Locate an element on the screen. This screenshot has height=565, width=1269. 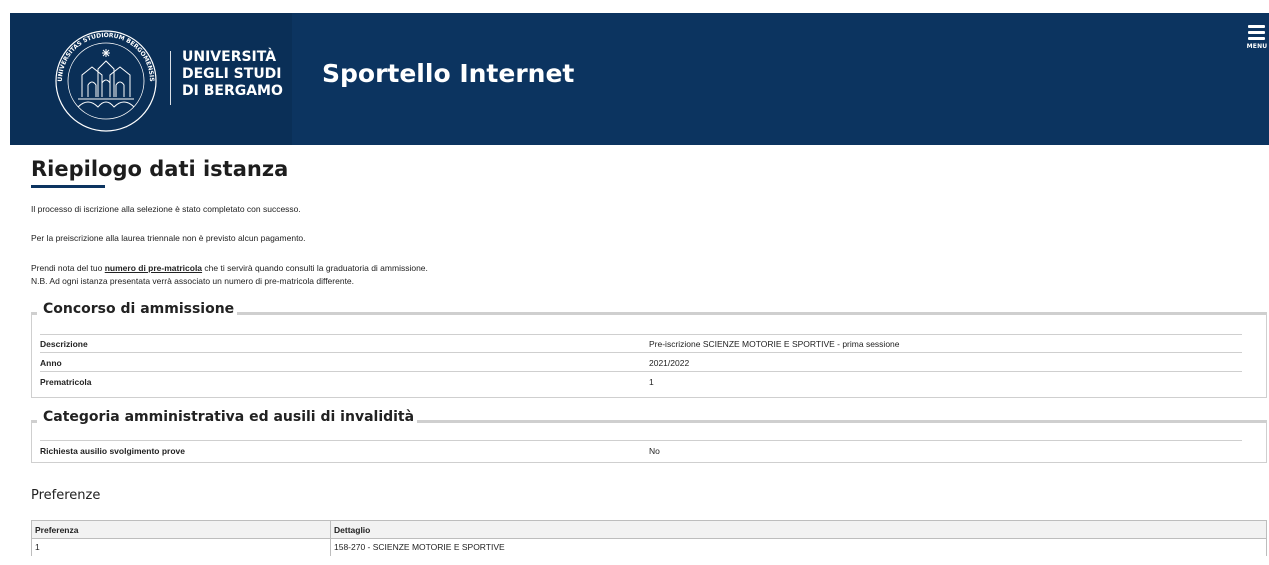
menu-label: MENU is located at coordinates (1257, 46).